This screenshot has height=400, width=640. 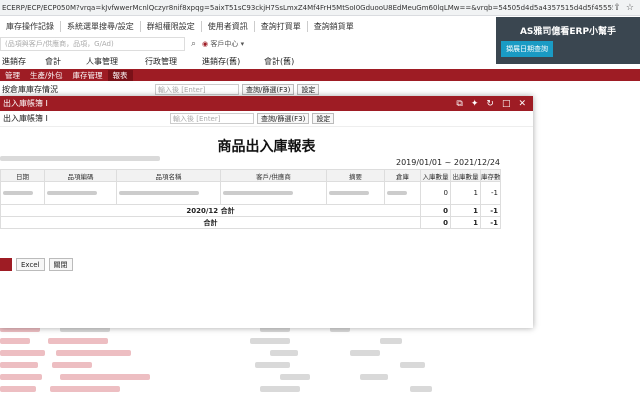 I want to click on nav-hr: 人事管理, so click(x=102, y=61).